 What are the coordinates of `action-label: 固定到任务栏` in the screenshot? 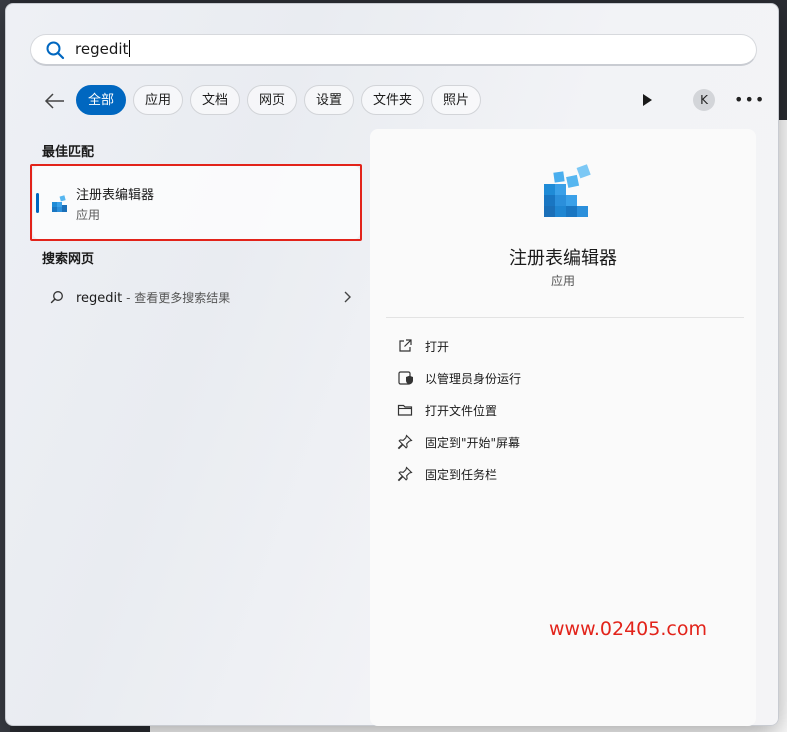 It's located at (461, 475).